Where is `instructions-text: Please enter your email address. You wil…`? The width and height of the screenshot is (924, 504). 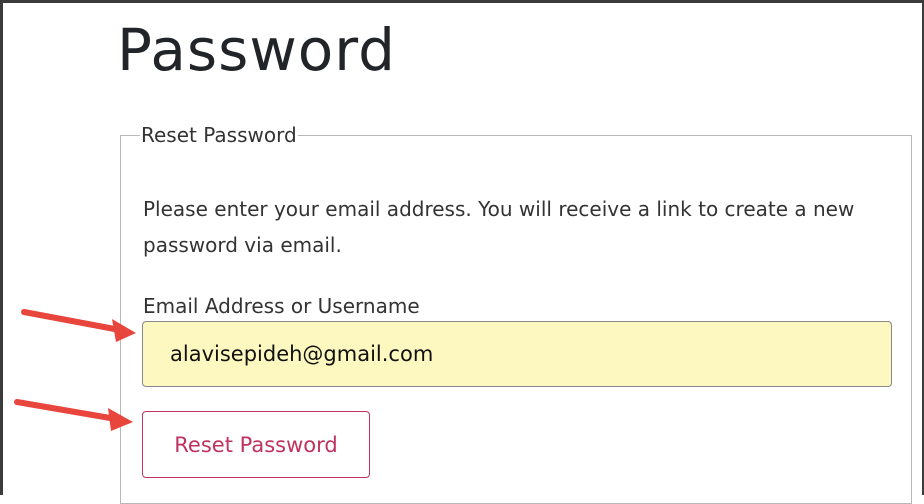
instructions-text: Please enter your email address. You wil… is located at coordinates (499, 227).